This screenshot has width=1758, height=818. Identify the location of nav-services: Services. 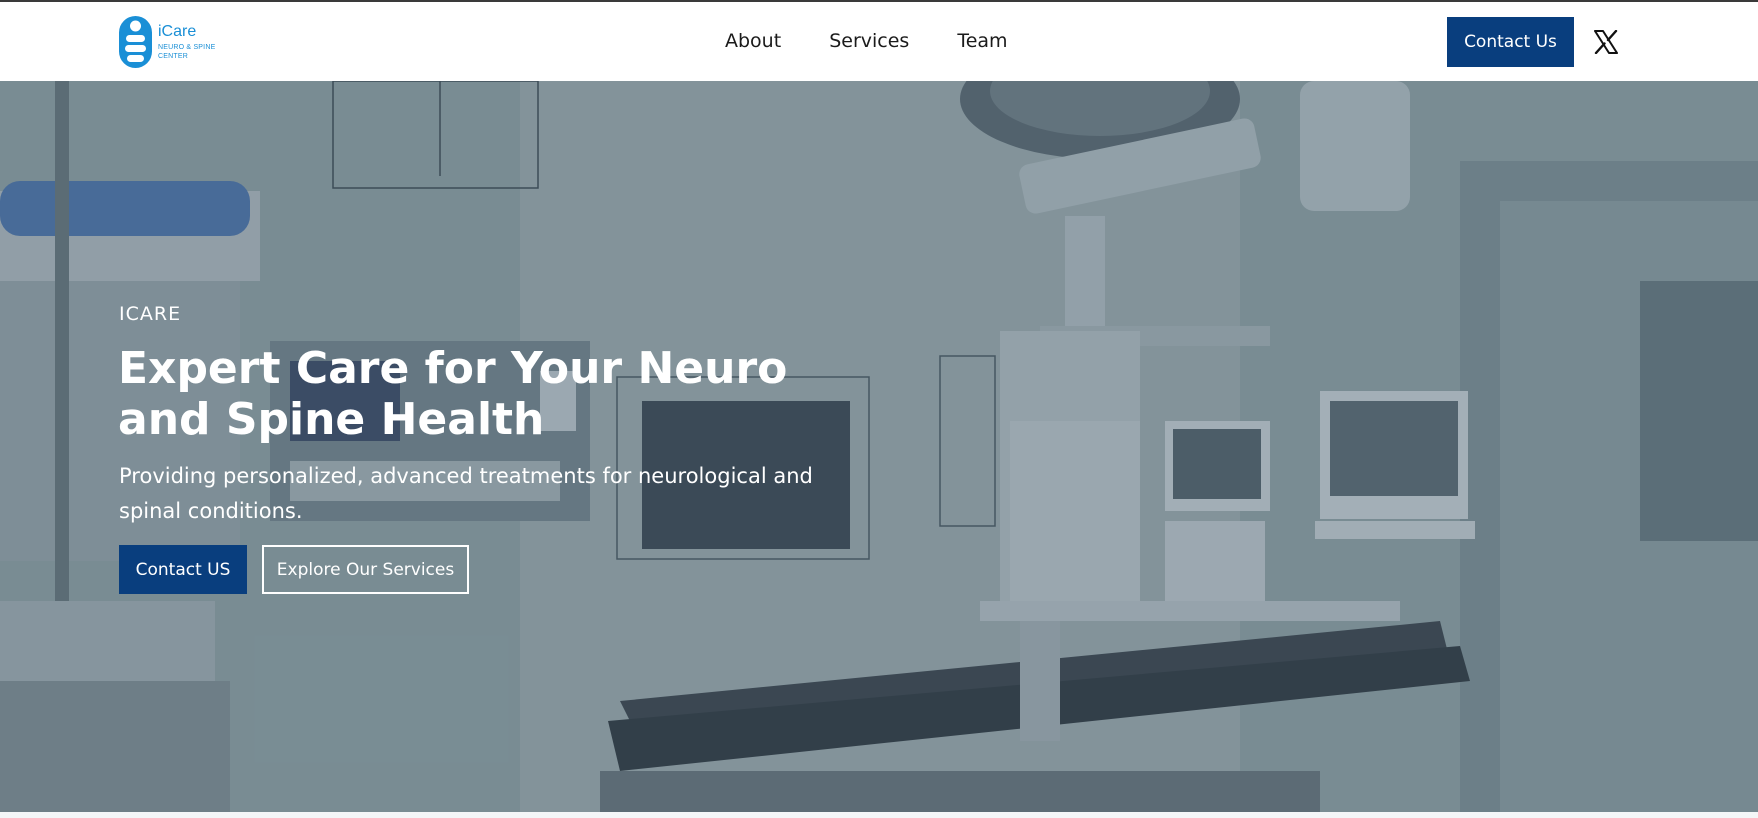
(869, 41).